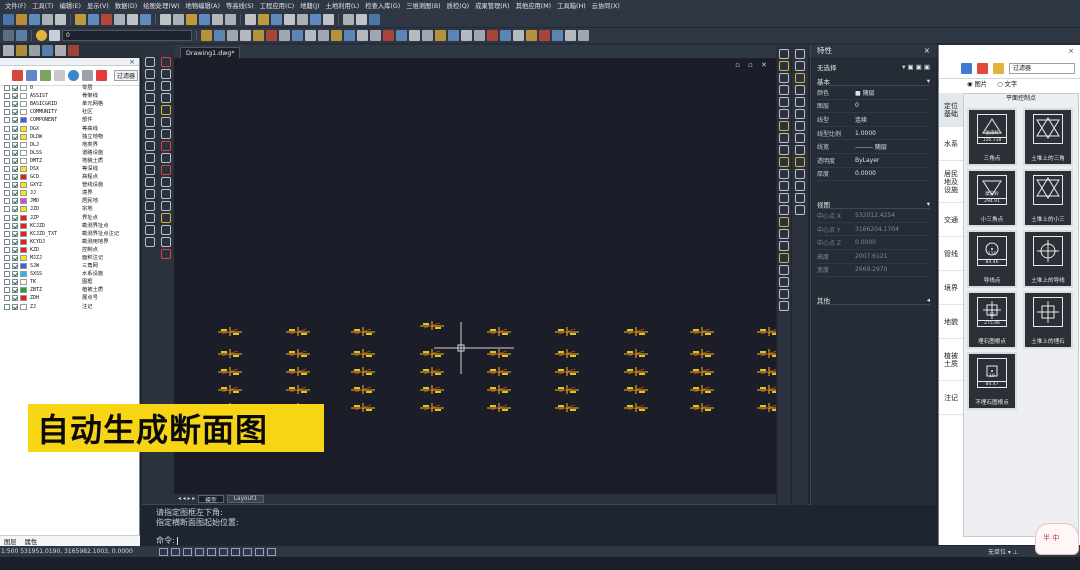 This screenshot has width=1080, height=570. Describe the element at coordinates (8, 35) in the screenshot. I see `layer-manager-icon` at that location.